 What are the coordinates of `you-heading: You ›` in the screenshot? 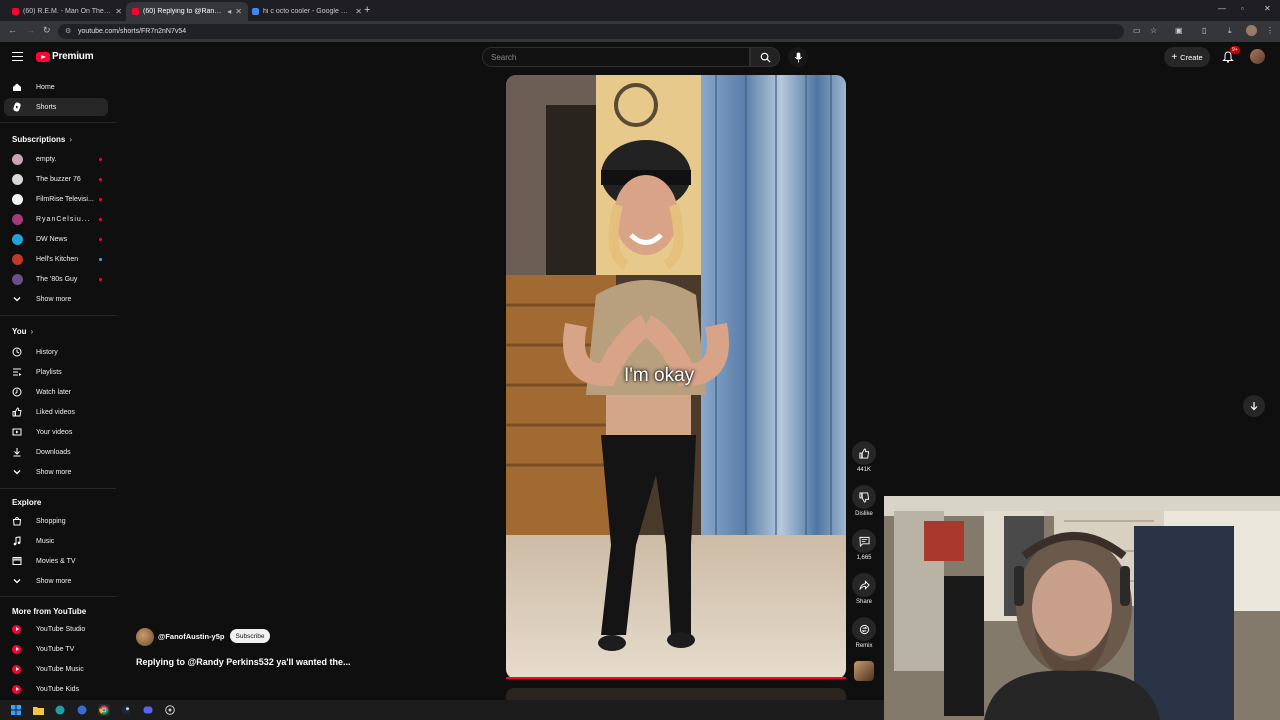 It's located at (22, 331).